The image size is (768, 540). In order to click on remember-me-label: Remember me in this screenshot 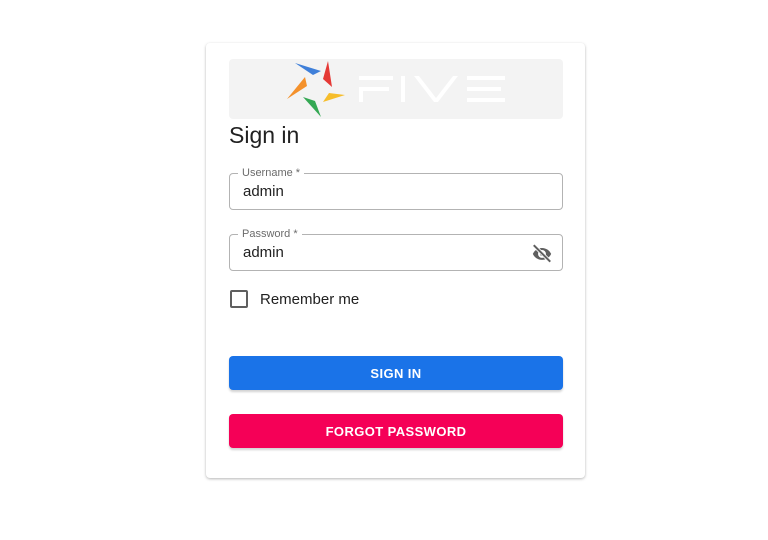, I will do `click(309, 299)`.